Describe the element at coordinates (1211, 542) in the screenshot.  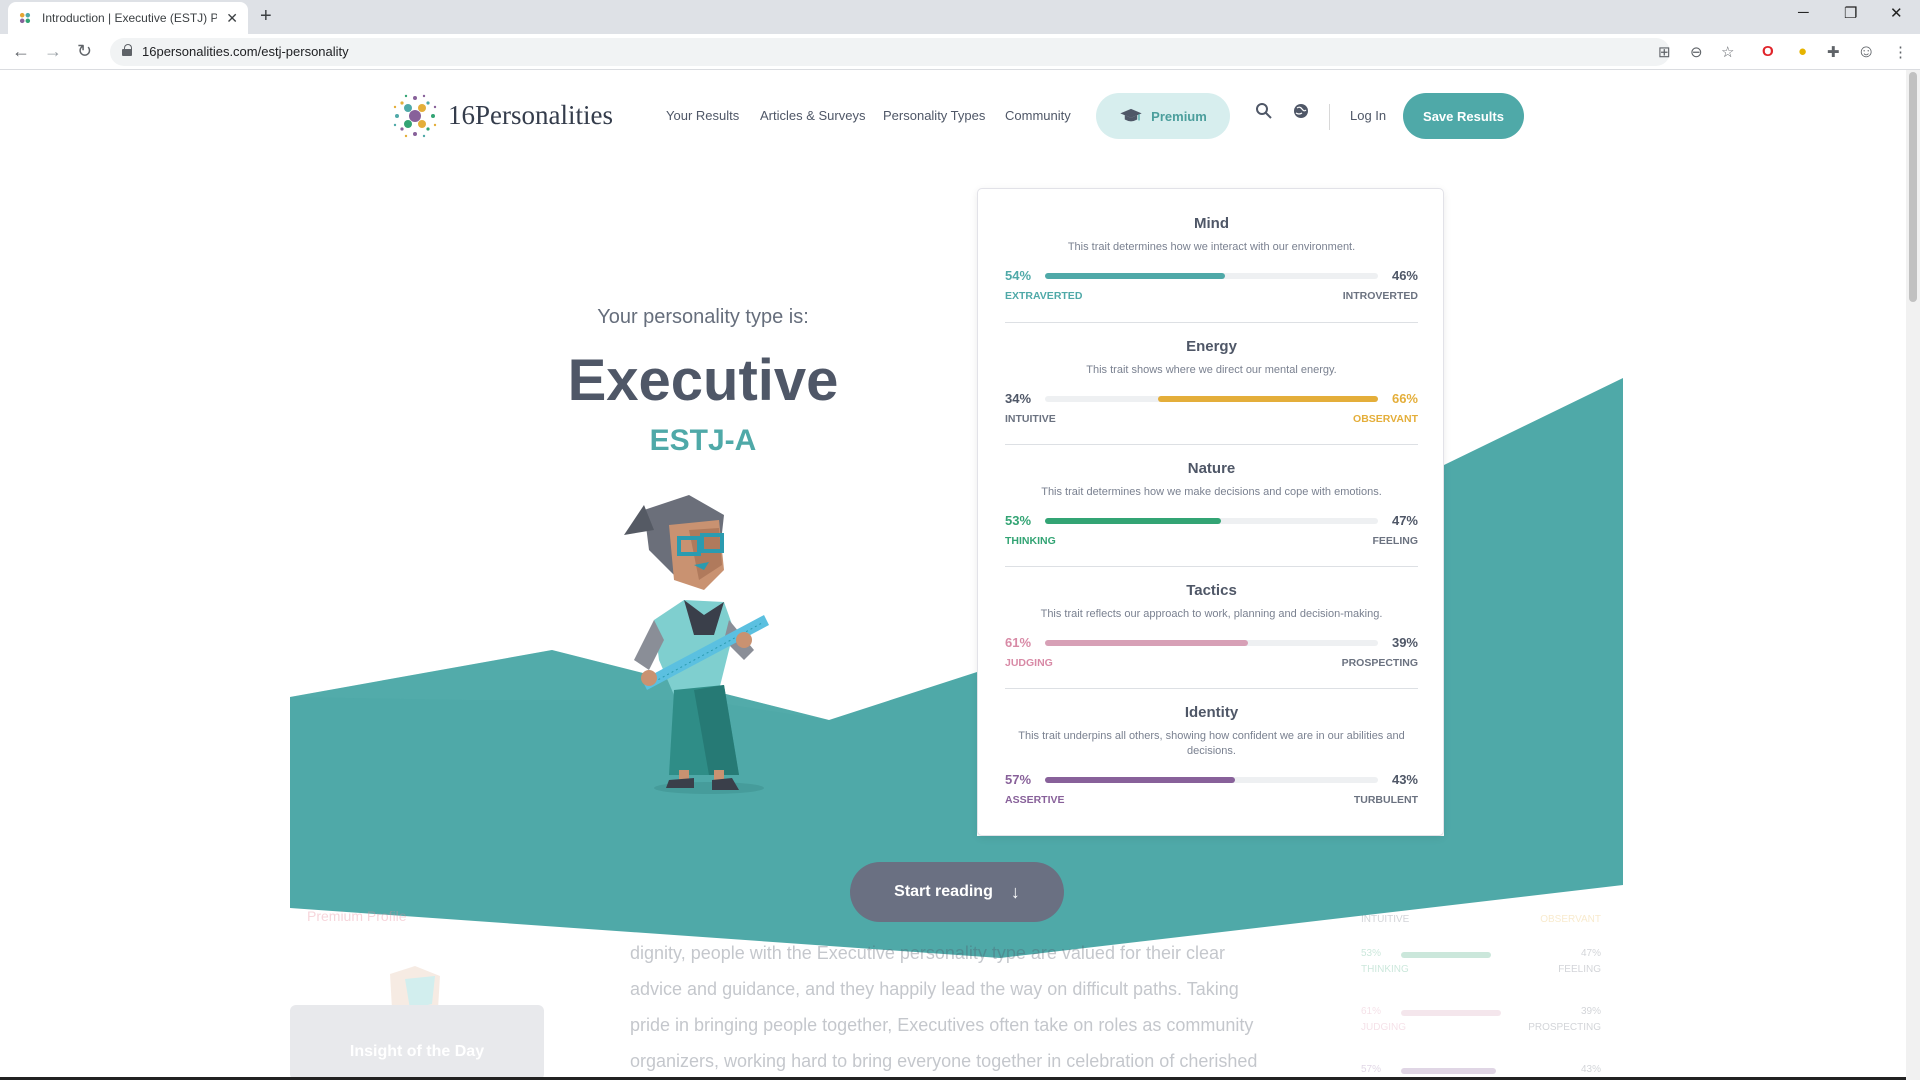
I see `trait-labels: THINKING FEELING` at that location.